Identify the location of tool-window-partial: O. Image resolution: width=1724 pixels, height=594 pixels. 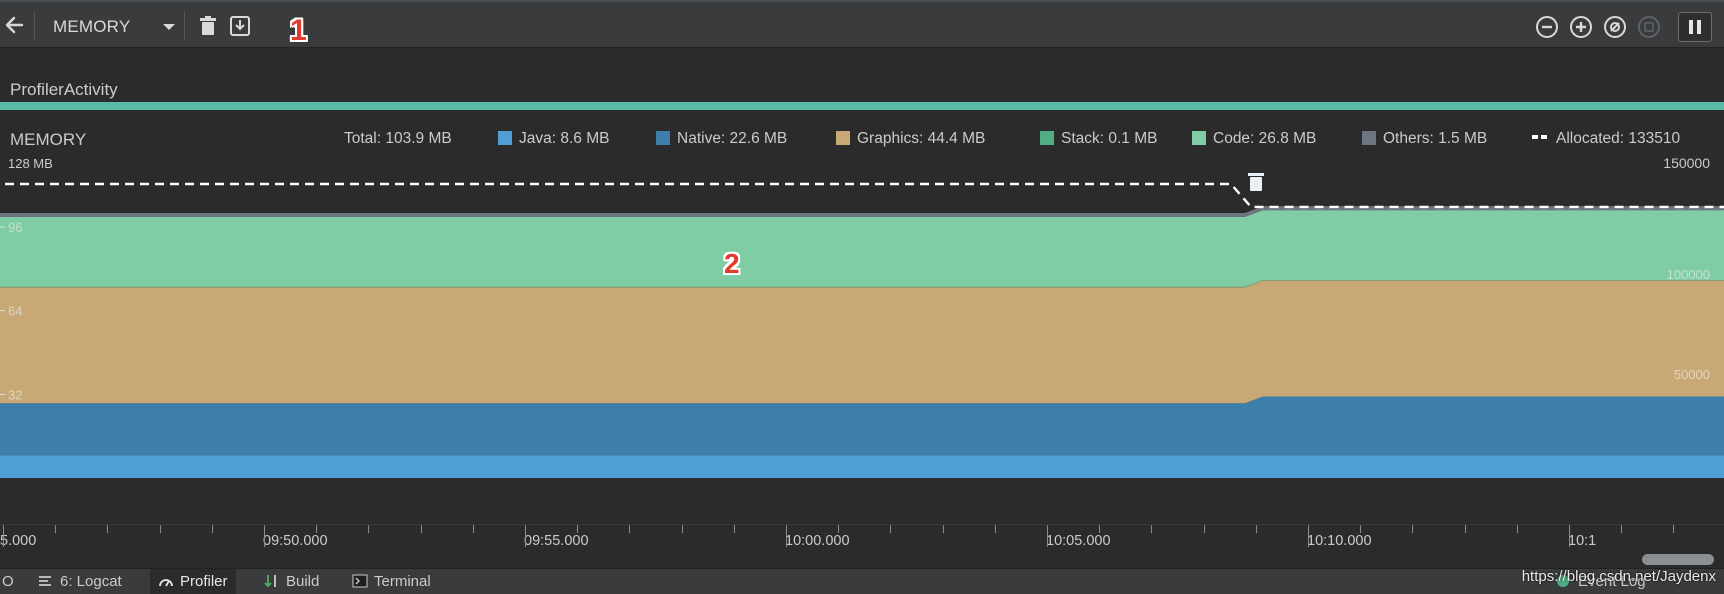
(8, 581).